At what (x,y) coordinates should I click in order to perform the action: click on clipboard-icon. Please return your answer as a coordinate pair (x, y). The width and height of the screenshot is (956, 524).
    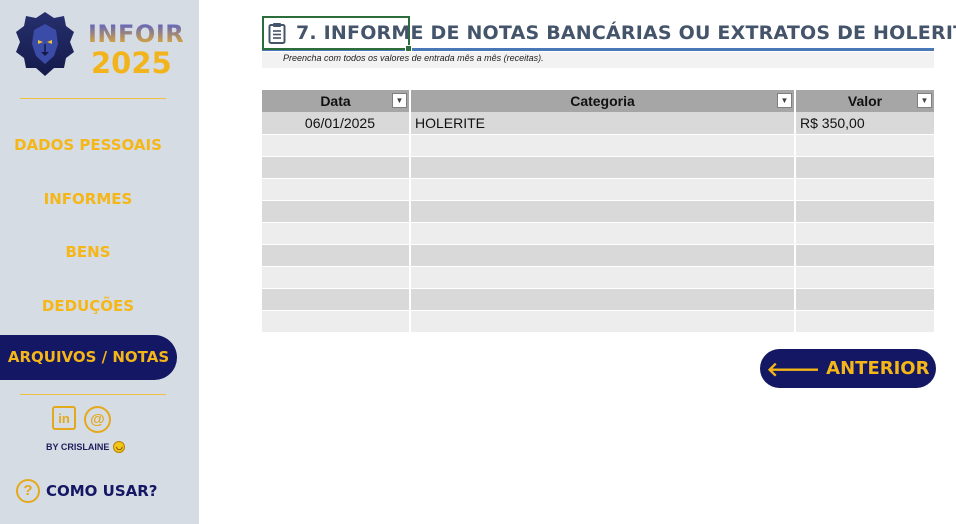
    Looking at the image, I should click on (277, 33).